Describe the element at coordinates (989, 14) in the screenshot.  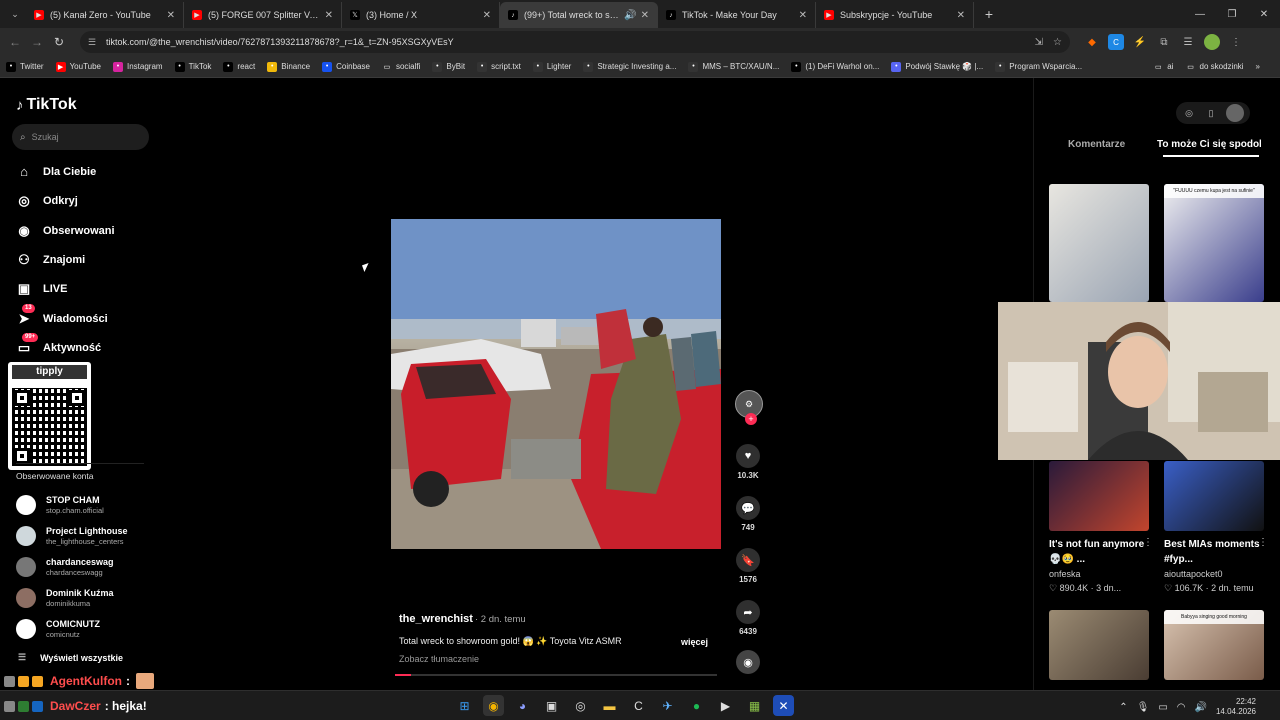
I see `new-tab-button: +` at that location.